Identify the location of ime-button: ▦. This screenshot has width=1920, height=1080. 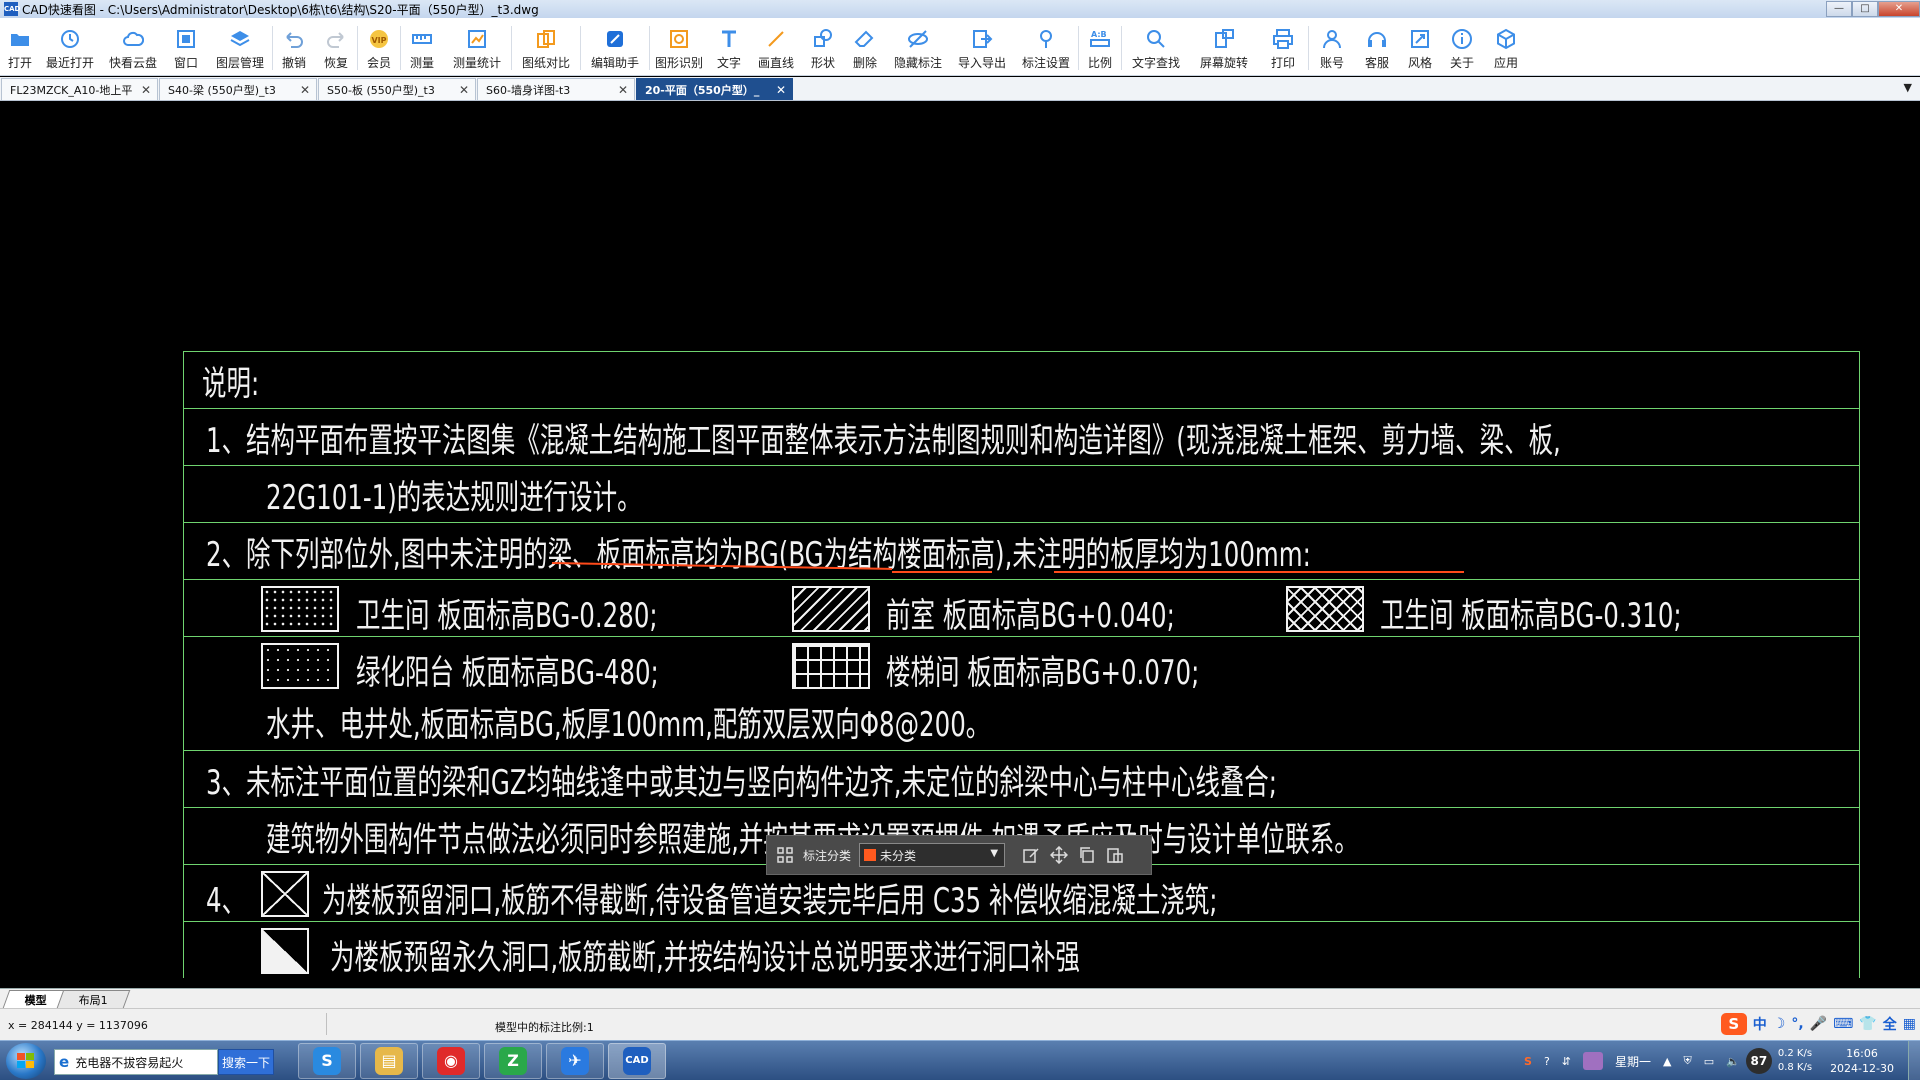
(1909, 1024).